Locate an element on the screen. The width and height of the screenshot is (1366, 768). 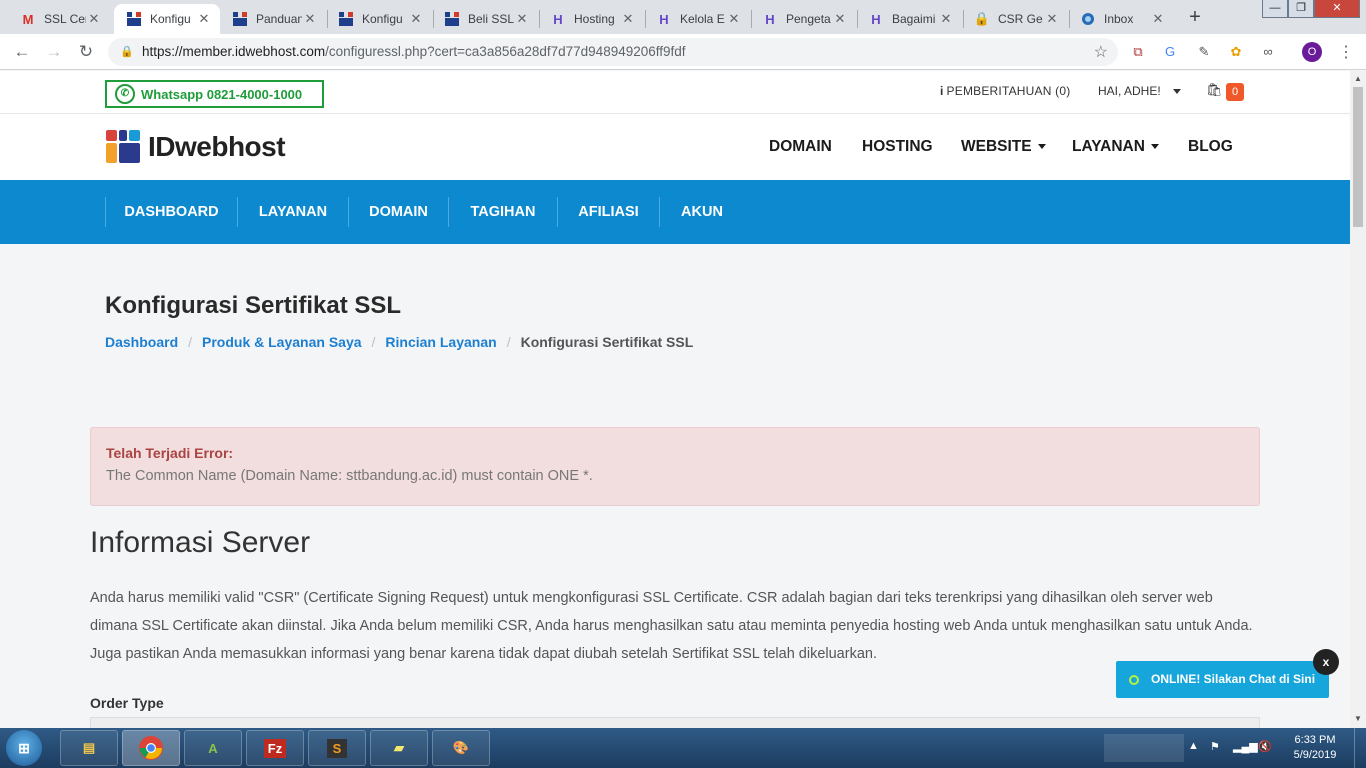
maximize-button: ❐ is located at coordinates (1301, 9).